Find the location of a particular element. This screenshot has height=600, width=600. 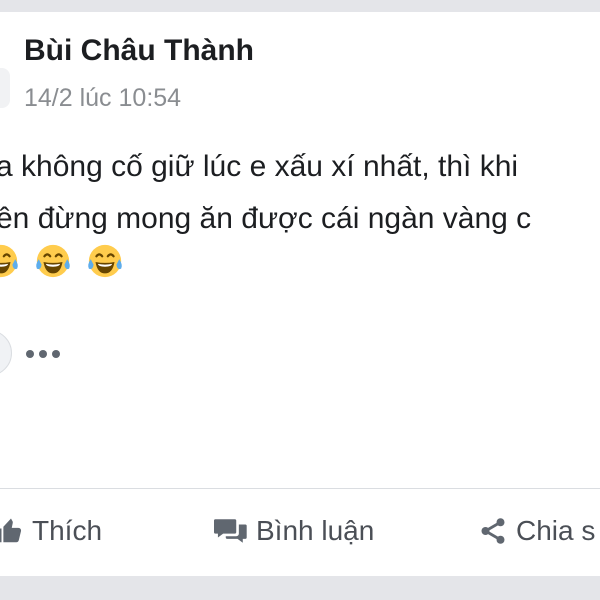

avatar is located at coordinates (5, 88).